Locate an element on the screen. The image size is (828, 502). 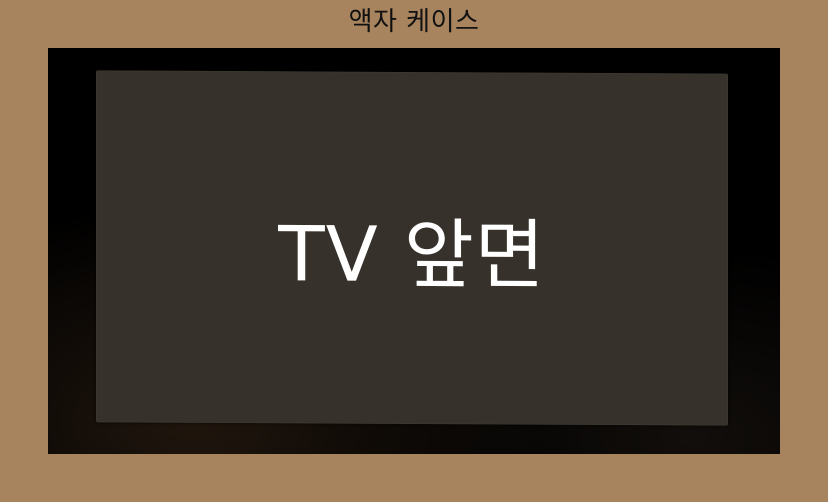
tv-front-label: TV 앞면 is located at coordinates (412, 254).